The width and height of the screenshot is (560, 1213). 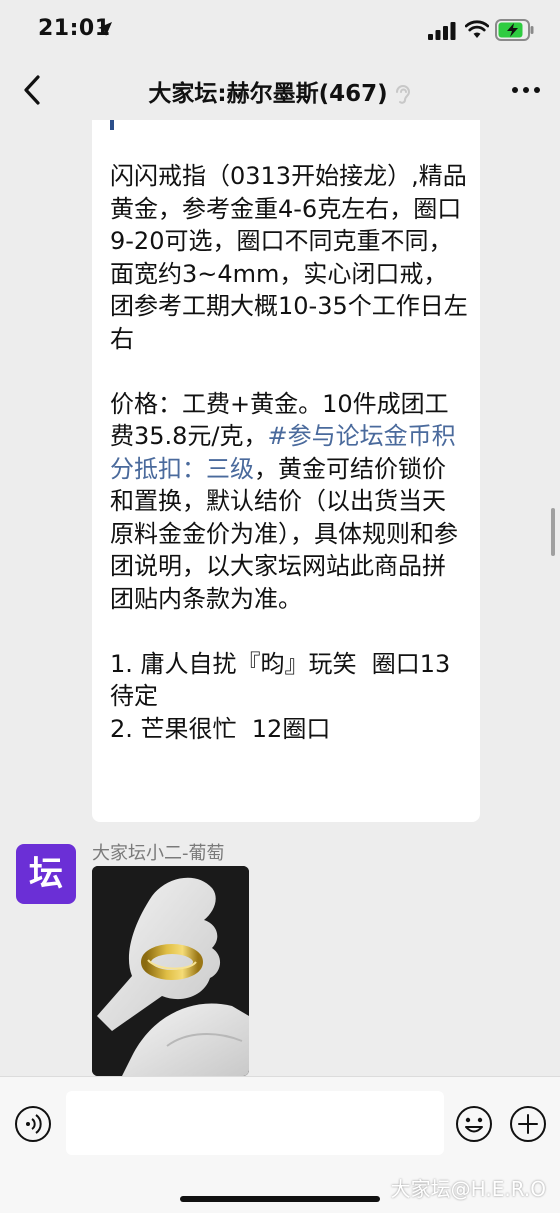 What do you see at coordinates (268, 94) in the screenshot?
I see `chat-title-text: 大家坛:赫尔墨斯(467)` at bounding box center [268, 94].